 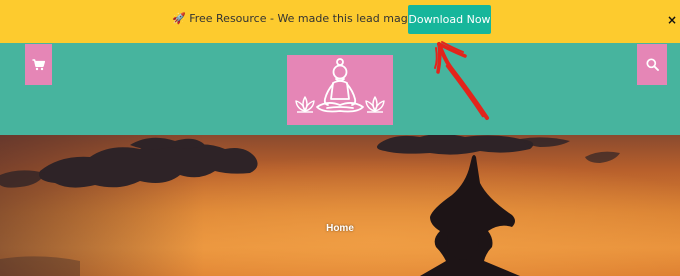 What do you see at coordinates (461, 80) in the screenshot?
I see `hand-drawn-arrow-icon` at bounding box center [461, 80].